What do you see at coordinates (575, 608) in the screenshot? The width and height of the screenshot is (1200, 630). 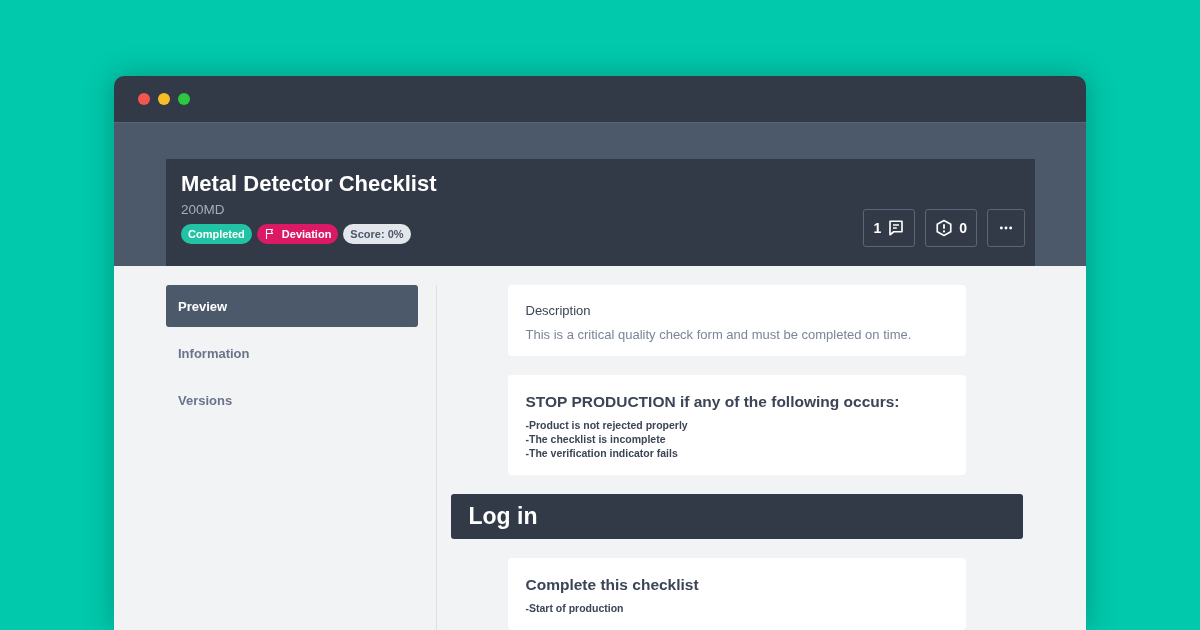 I see `instruction-line: -Start of production` at bounding box center [575, 608].